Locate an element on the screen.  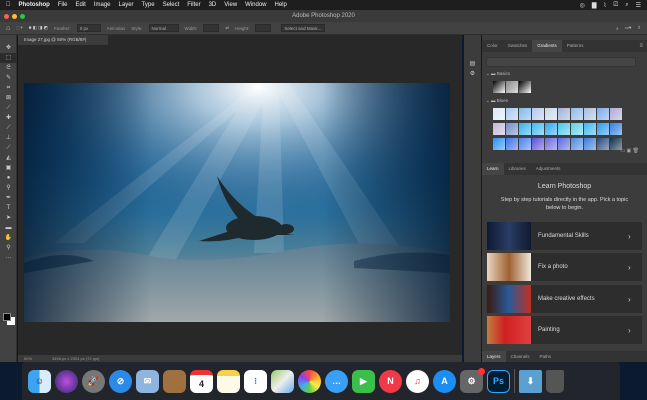
group-blues: ⌄ ▬ Blues is located at coordinates (497, 101).